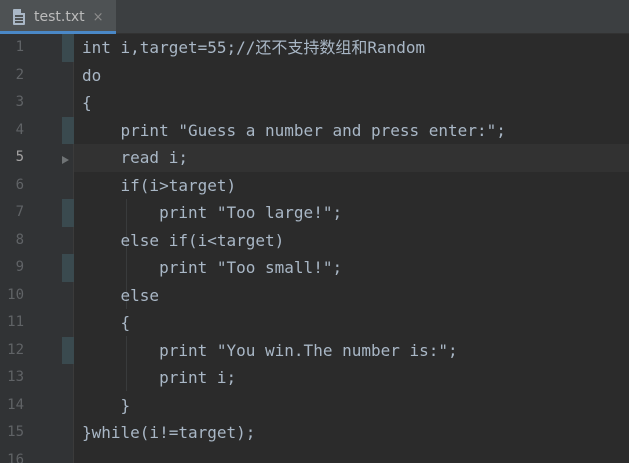 The width and height of the screenshot is (629, 463). I want to click on code-text: else, so click(121, 295).